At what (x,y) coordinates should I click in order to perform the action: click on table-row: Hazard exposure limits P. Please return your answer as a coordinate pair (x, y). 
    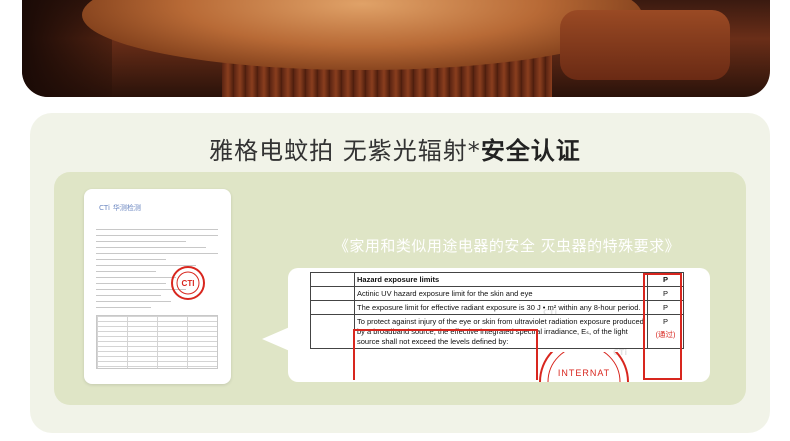
    Looking at the image, I should click on (497, 279).